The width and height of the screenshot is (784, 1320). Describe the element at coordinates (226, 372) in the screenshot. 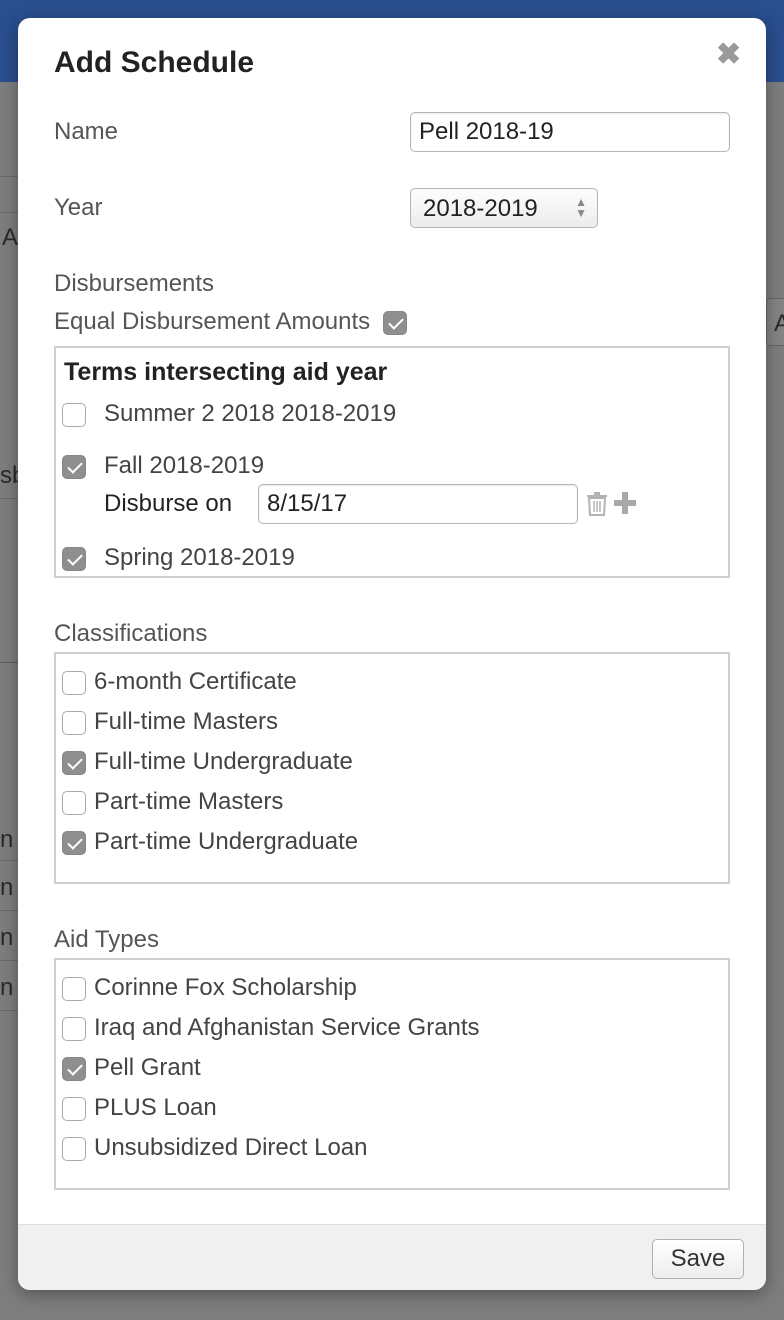

I see `terms-heading: Terms intersecting aid year` at that location.